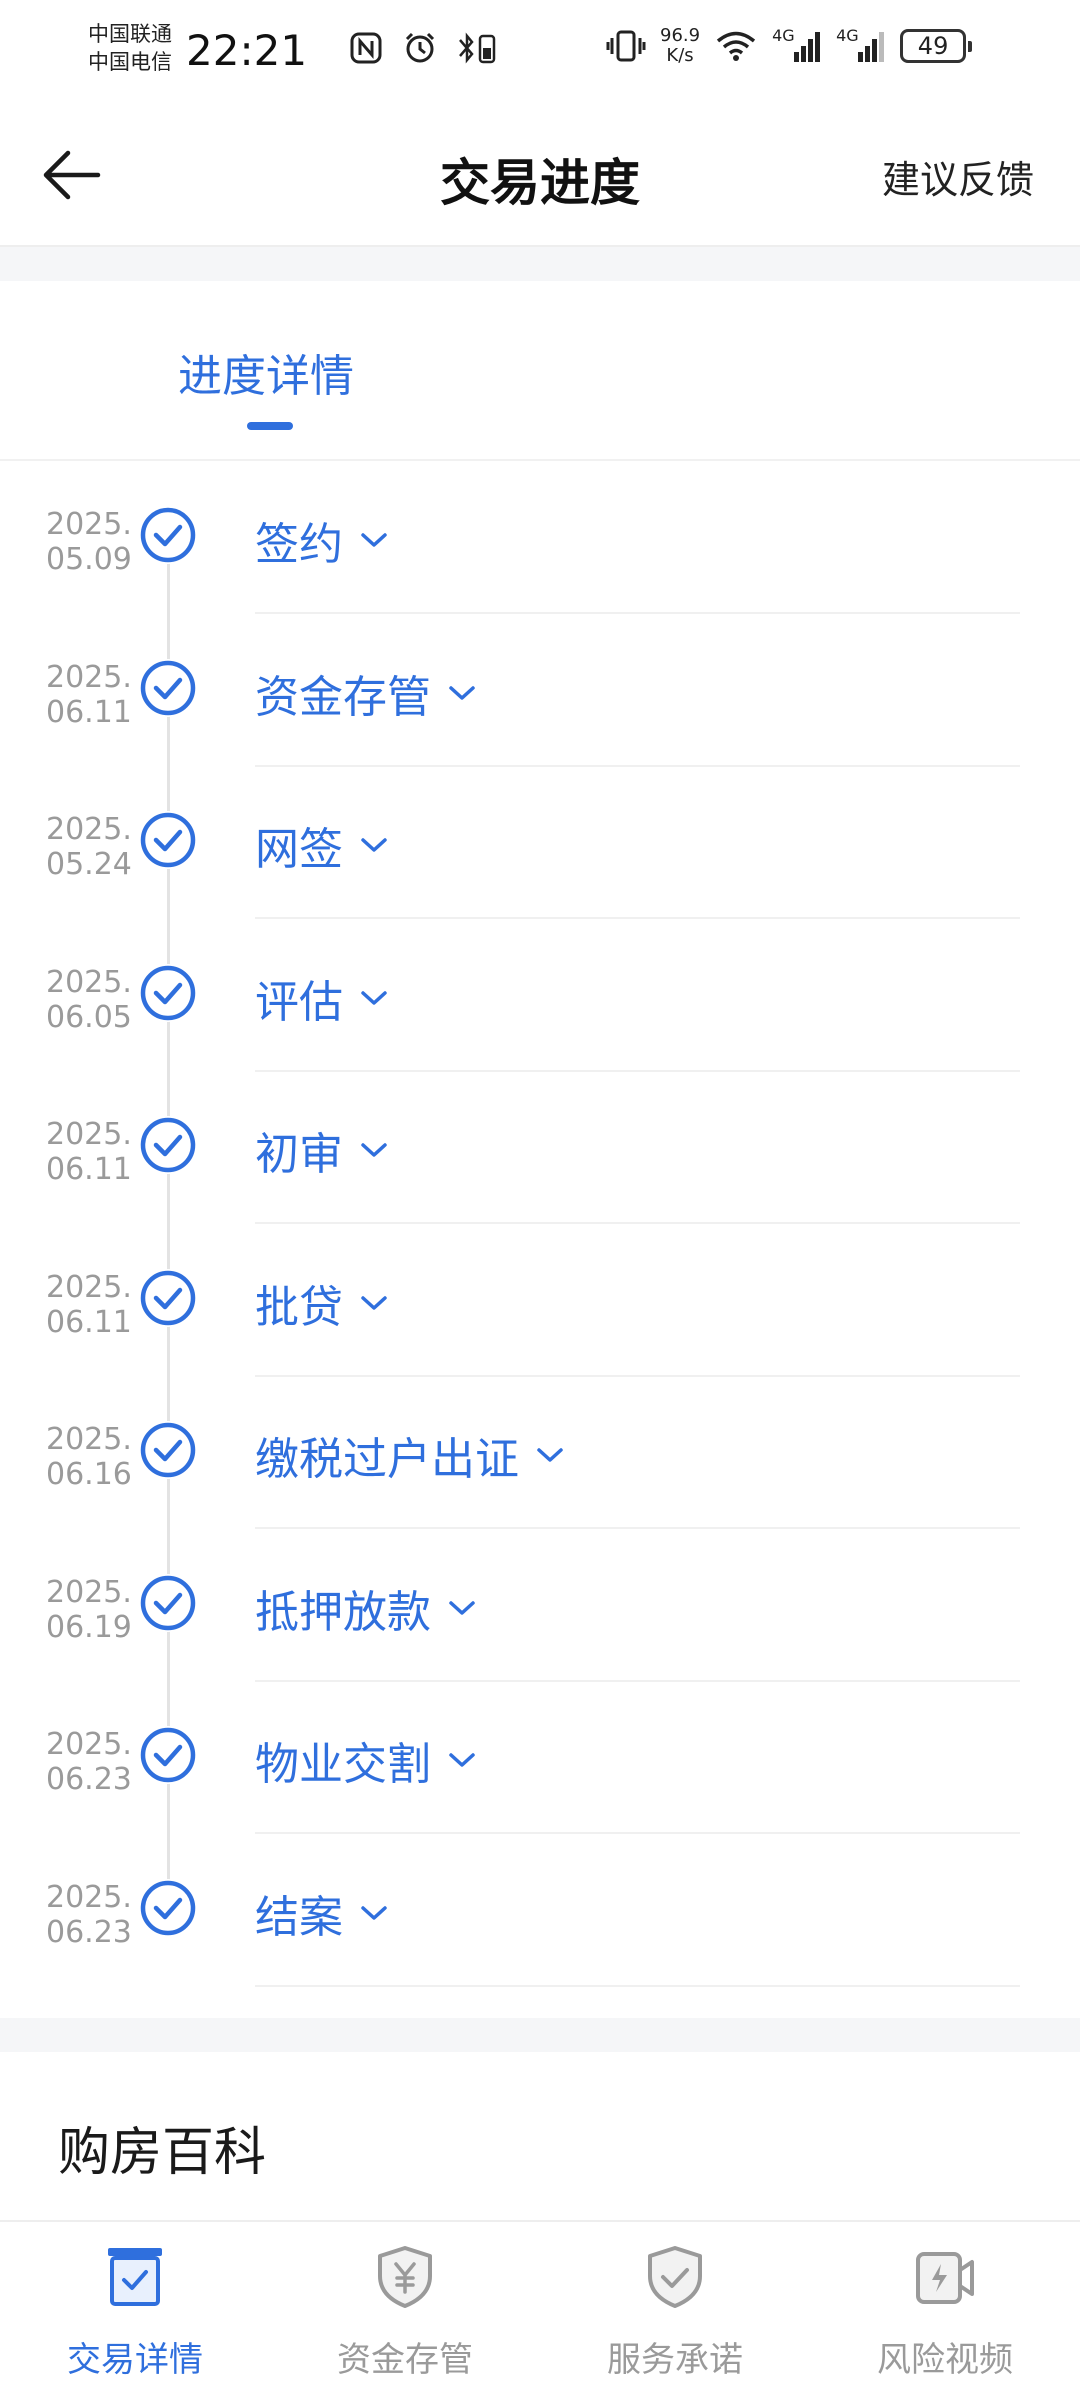 The image size is (1080, 2392). I want to click on step-title-text: 抵押放款, so click(343, 1612).